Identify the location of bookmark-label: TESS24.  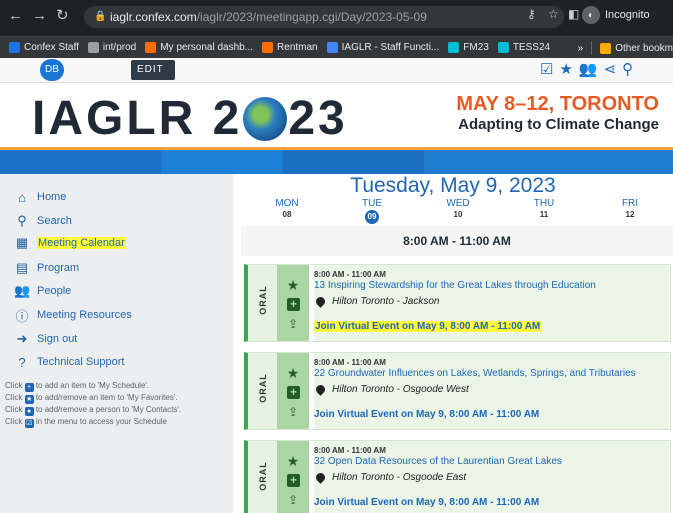
(531, 47).